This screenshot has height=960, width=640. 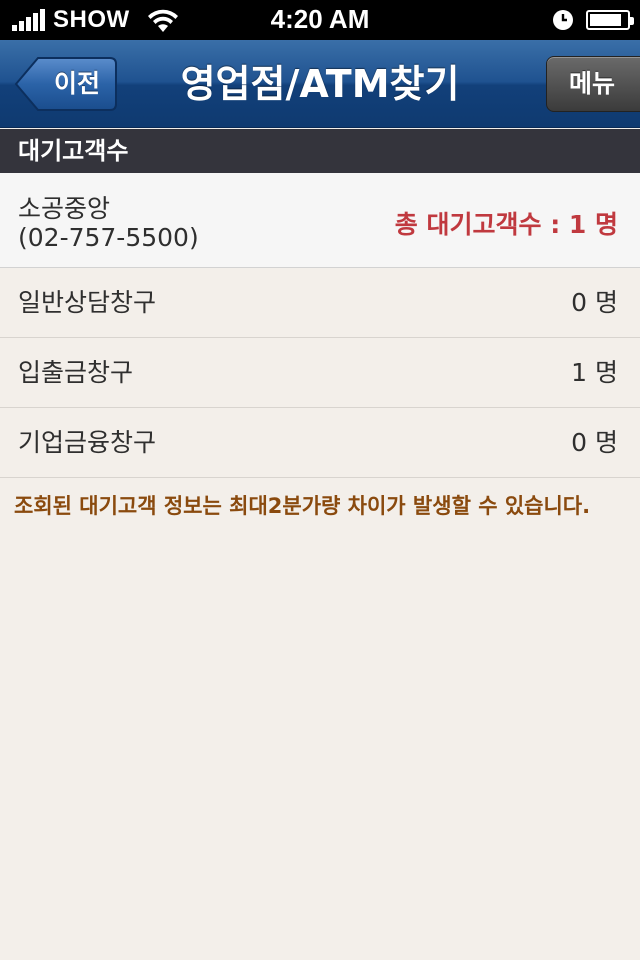 What do you see at coordinates (593, 84) in the screenshot?
I see `menu-button: 메뉴` at bounding box center [593, 84].